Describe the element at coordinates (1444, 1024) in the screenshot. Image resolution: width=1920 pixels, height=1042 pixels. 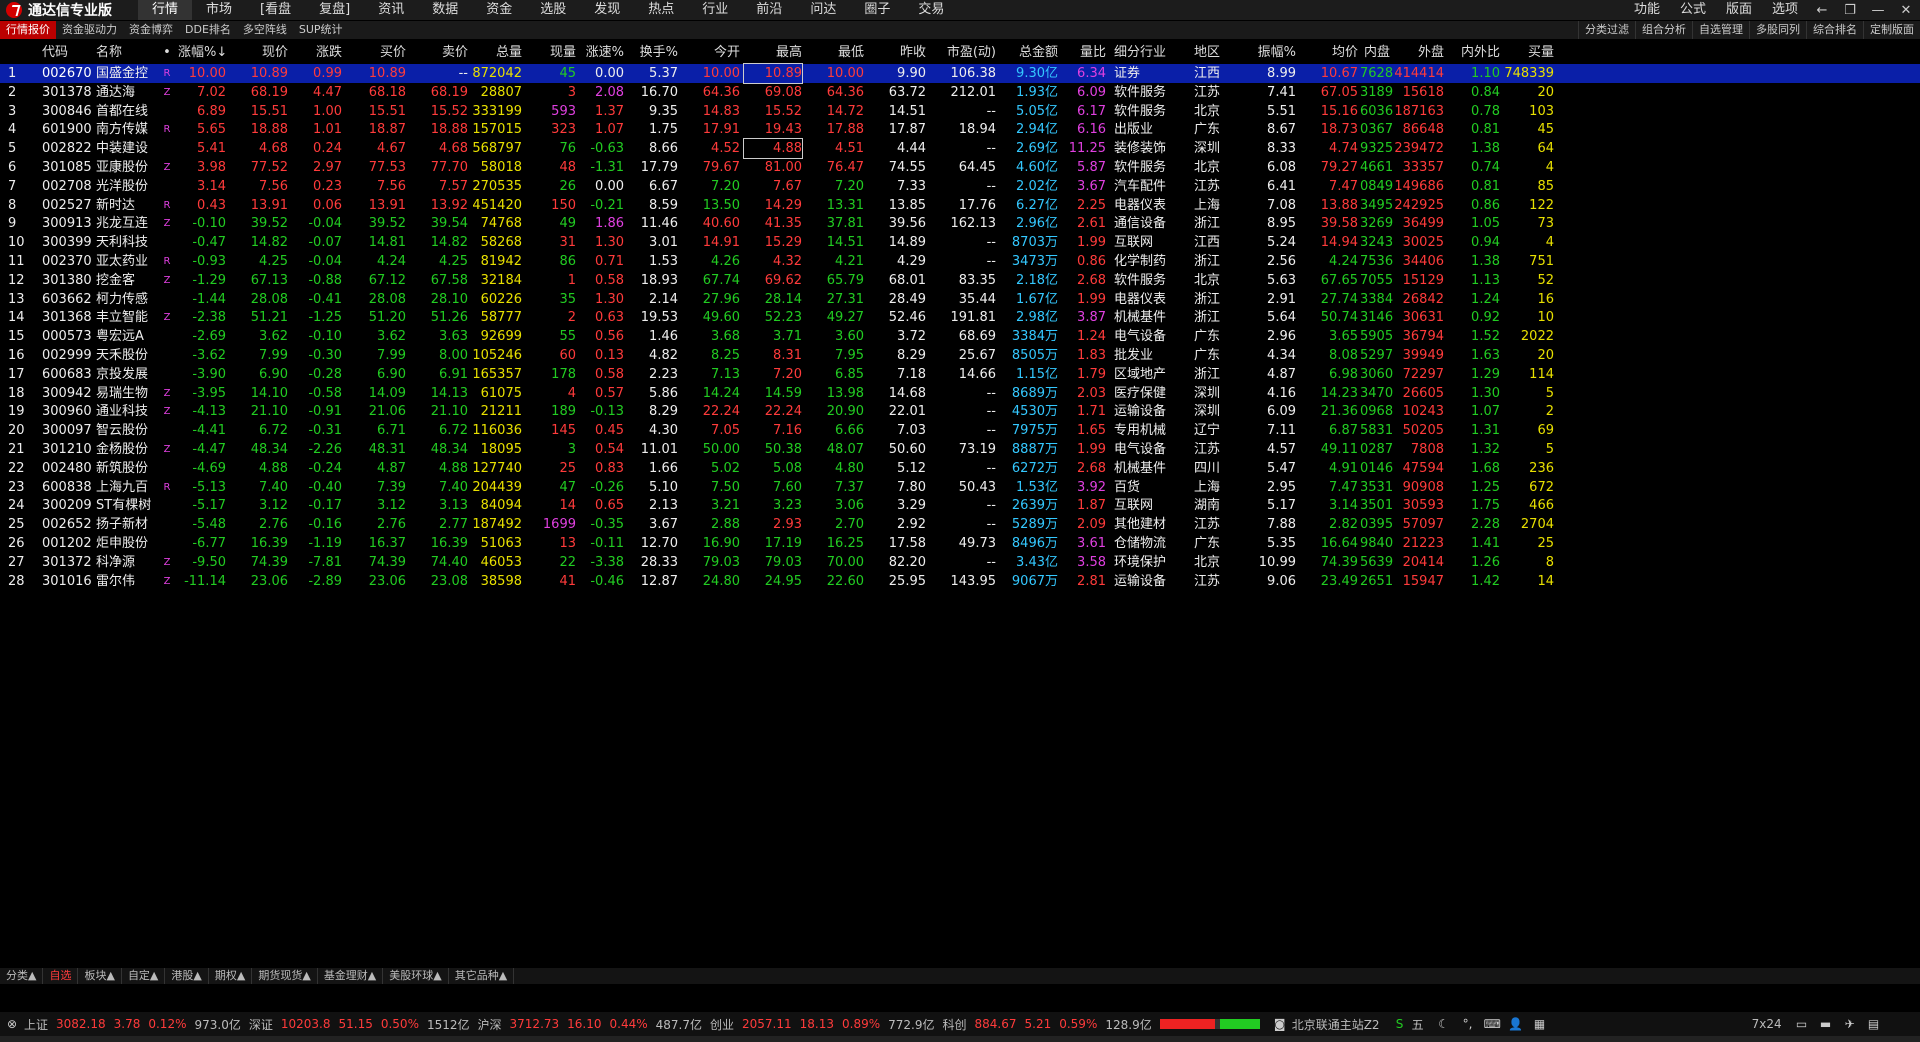
I see `moon-icon: ☾` at that location.